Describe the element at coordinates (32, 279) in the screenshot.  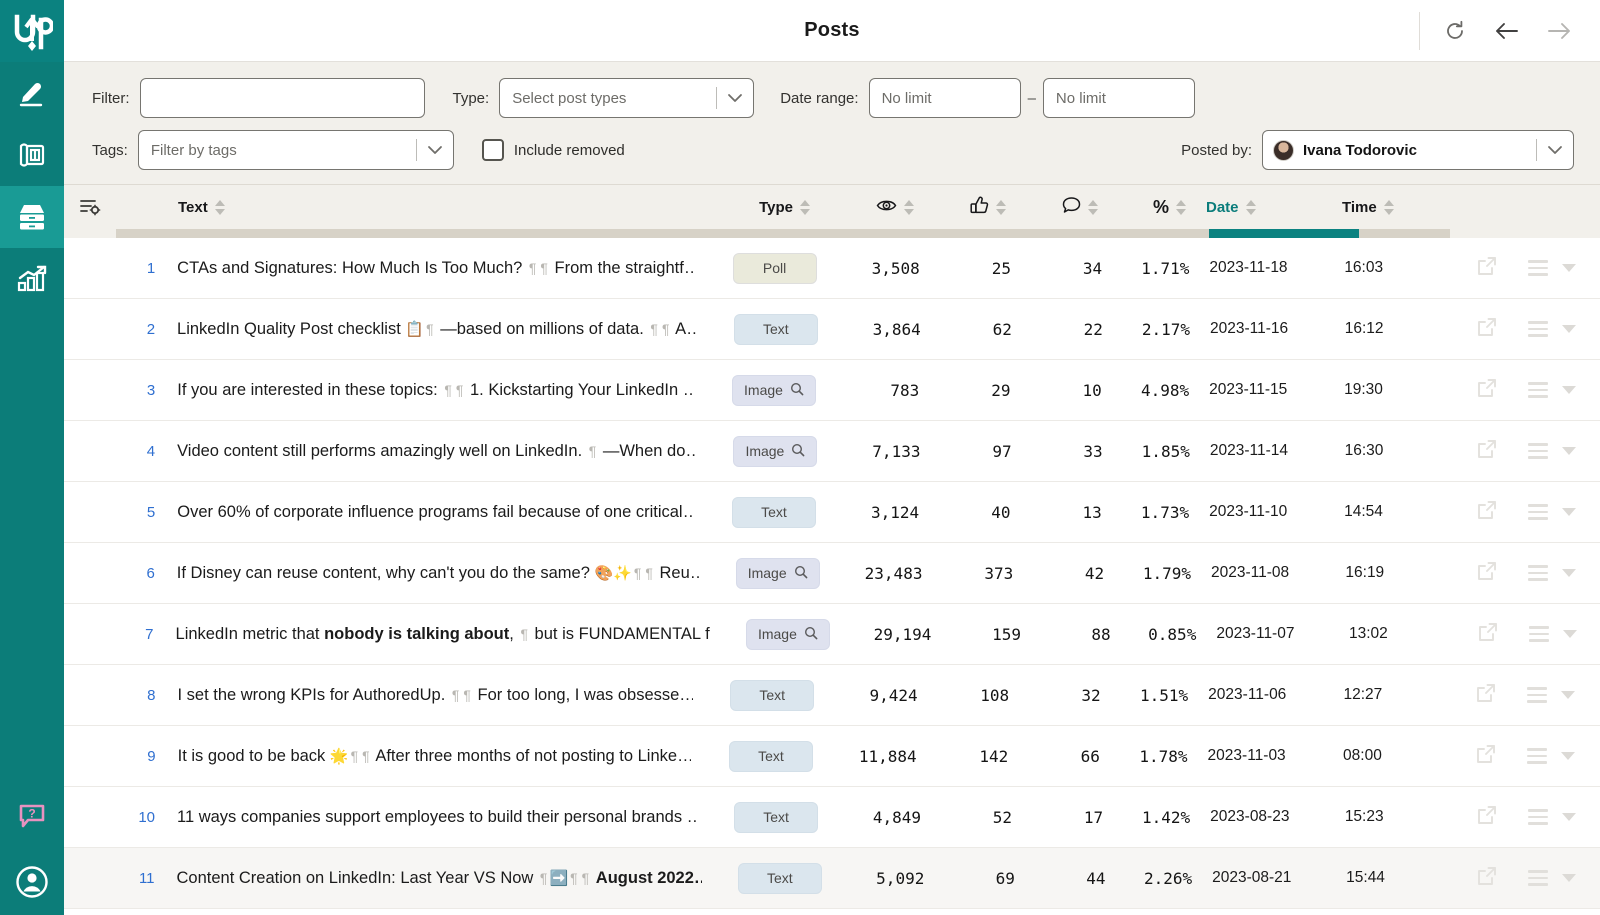
I see `sidebar-item-analytics` at that location.